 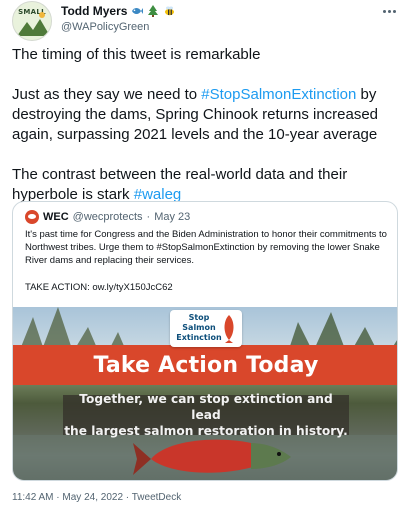 I want to click on name-row: Todd Myers, so click(x=118, y=11).